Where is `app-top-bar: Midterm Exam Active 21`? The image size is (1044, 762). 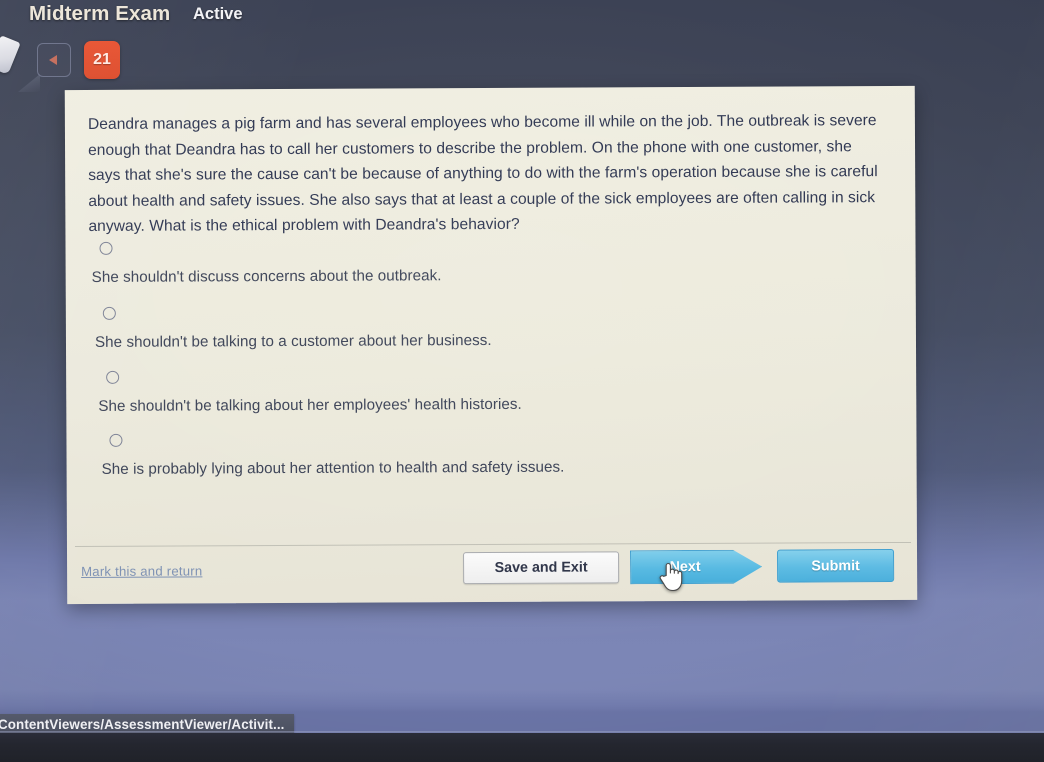 app-top-bar: Midterm Exam Active 21 is located at coordinates (522, 46).